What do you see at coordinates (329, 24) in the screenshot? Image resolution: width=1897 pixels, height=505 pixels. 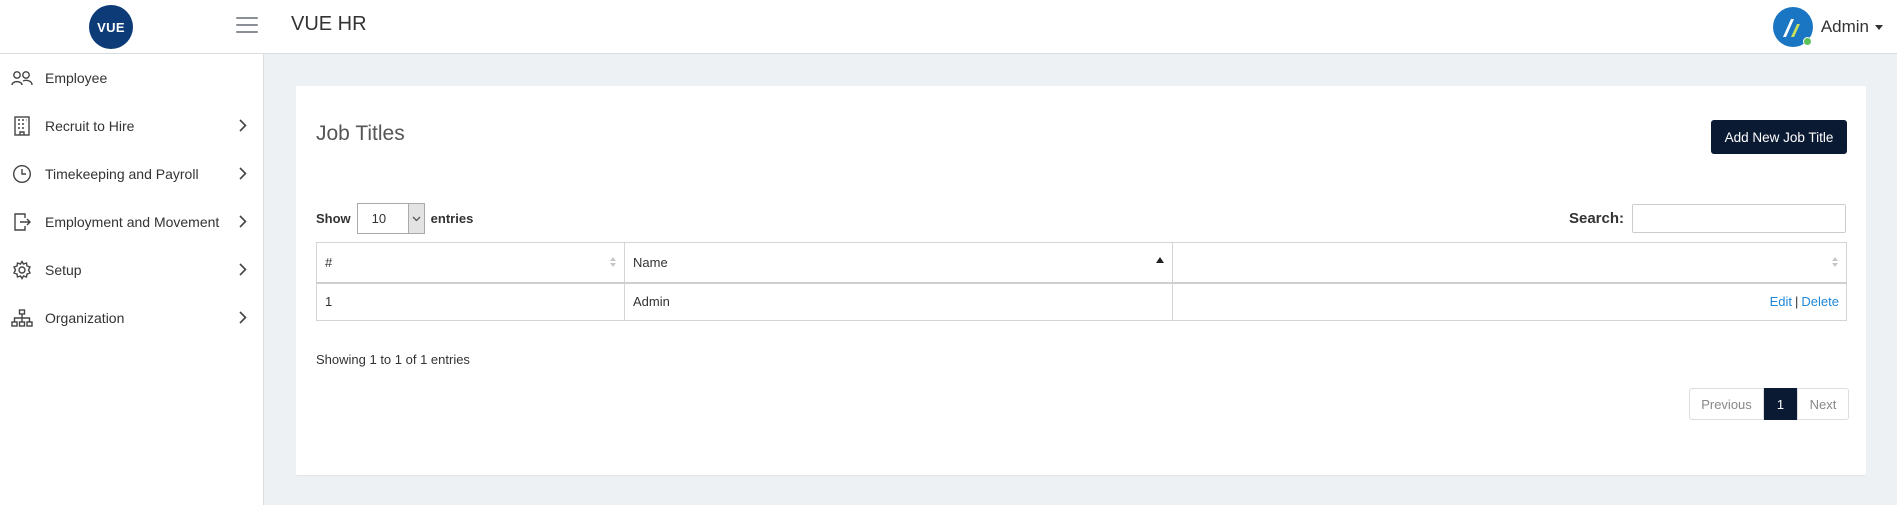 I see `app-title: VUE HR` at bounding box center [329, 24].